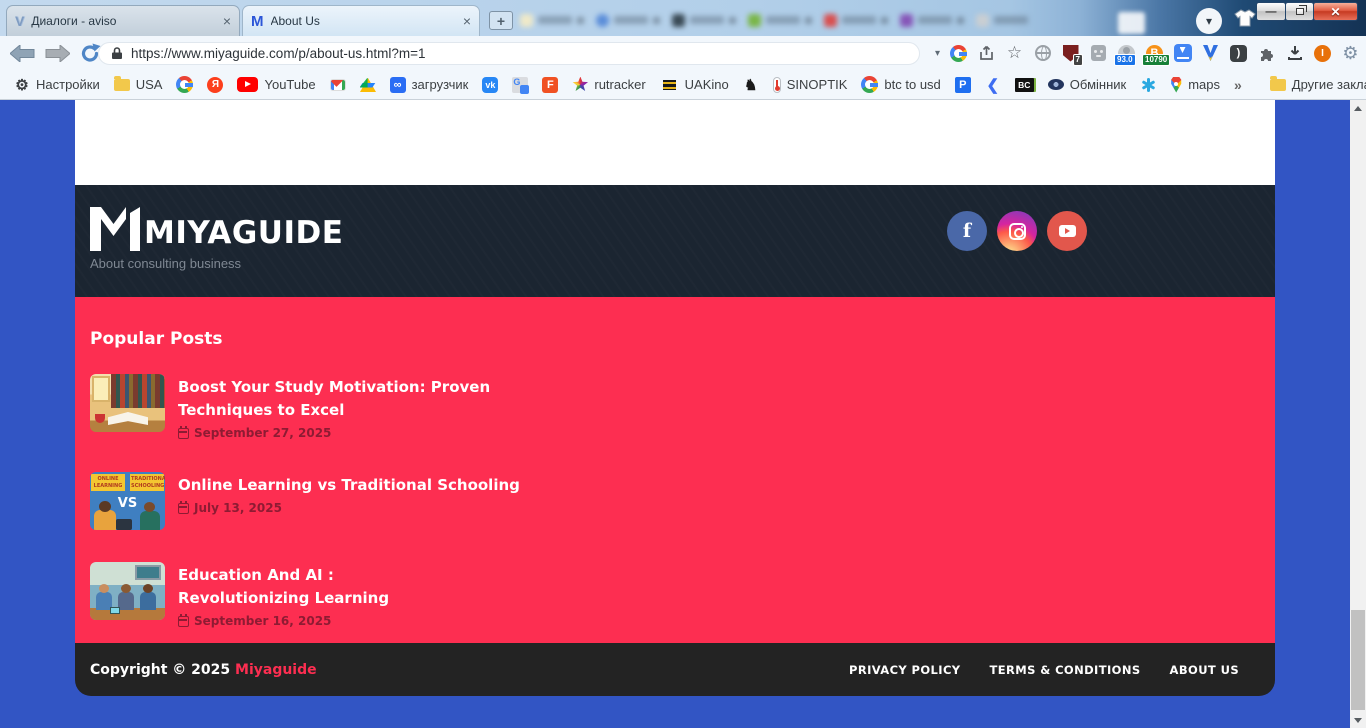 This screenshot has width=1366, height=728. What do you see at coordinates (148, 572) in the screenshot?
I see `thumbnail-art` at bounding box center [148, 572].